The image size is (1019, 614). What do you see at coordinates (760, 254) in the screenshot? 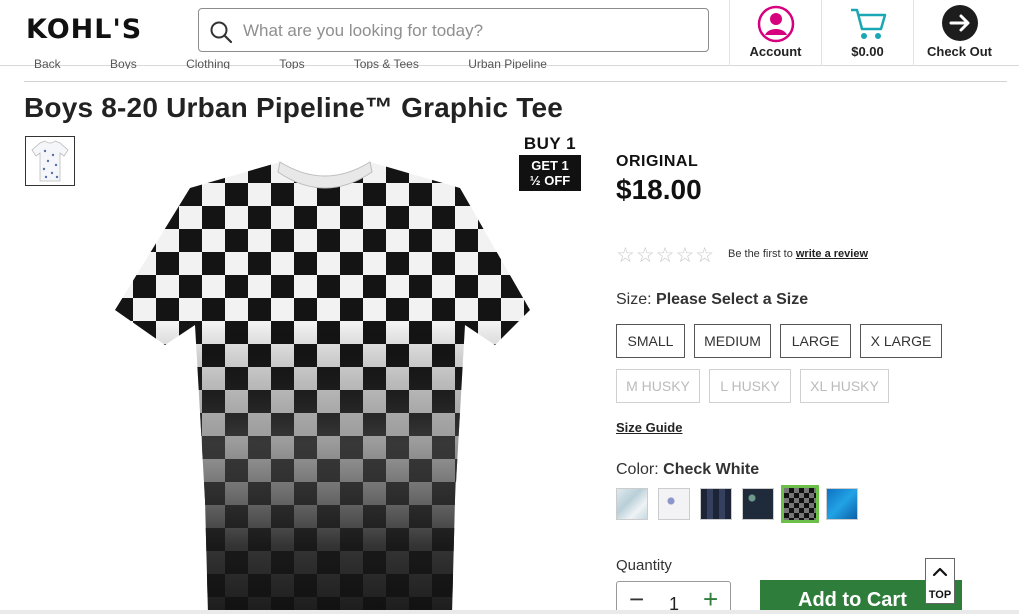
I see `review-prefix: Be the first to` at bounding box center [760, 254].